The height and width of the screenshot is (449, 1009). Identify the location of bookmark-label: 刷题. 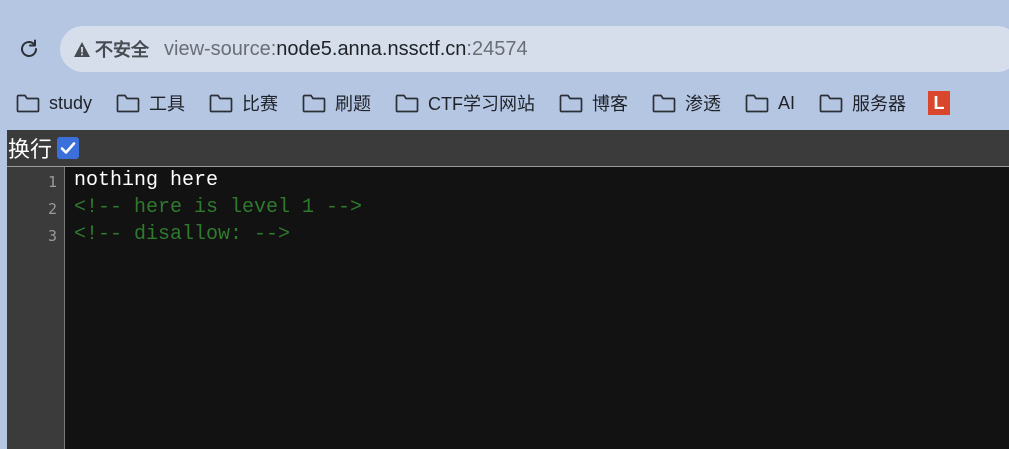
(353, 104).